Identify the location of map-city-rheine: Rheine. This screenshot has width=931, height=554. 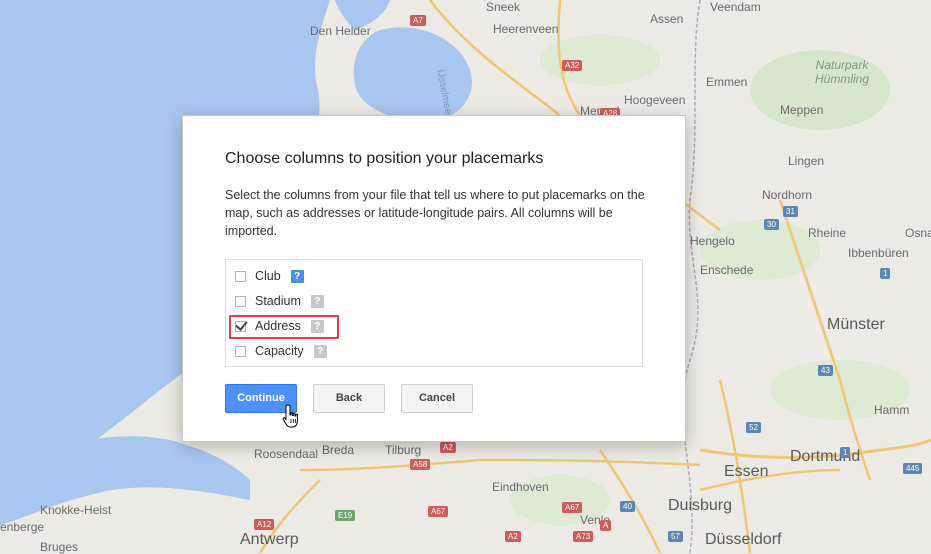
(827, 233).